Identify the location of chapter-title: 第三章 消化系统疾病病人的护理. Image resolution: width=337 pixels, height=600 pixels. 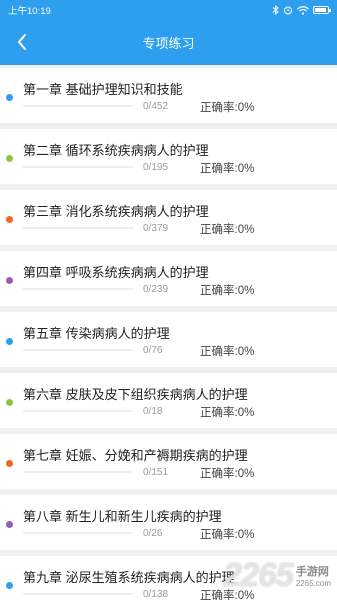
(116, 211).